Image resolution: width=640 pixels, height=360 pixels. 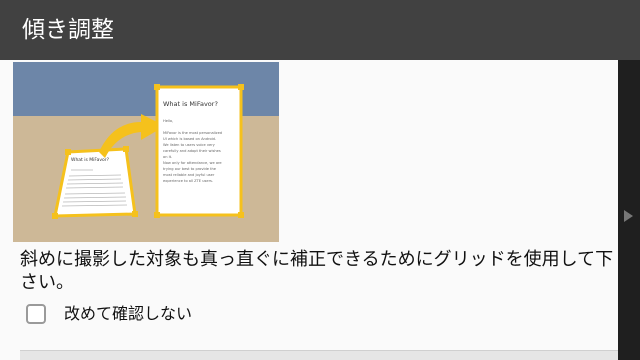 I want to click on corrected-document-line: carefully and adopt their wishes, so click(x=192, y=151).